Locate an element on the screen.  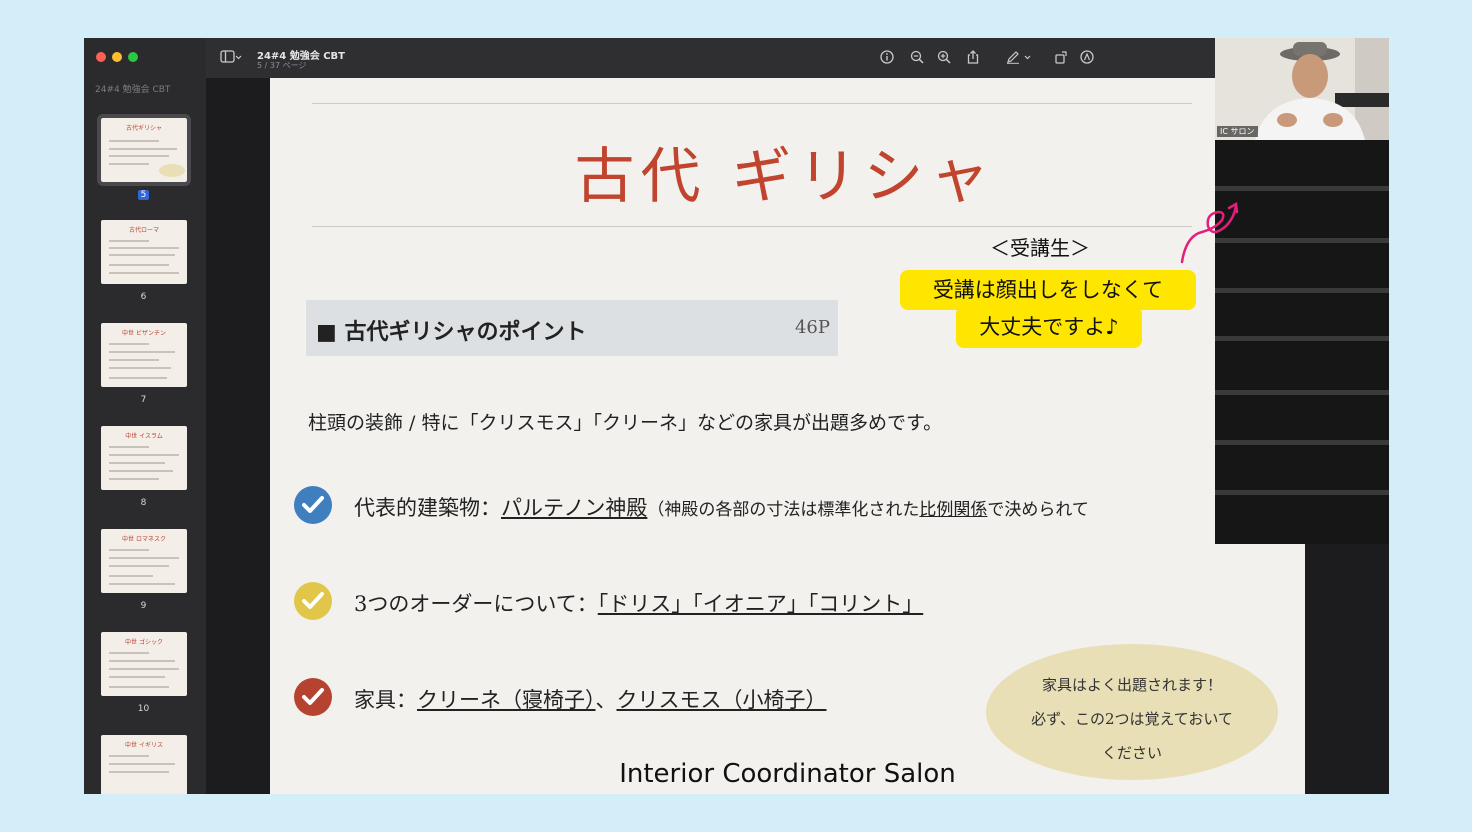
thumbnail-title: 中世 ビザンチン is located at coordinates (144, 333).